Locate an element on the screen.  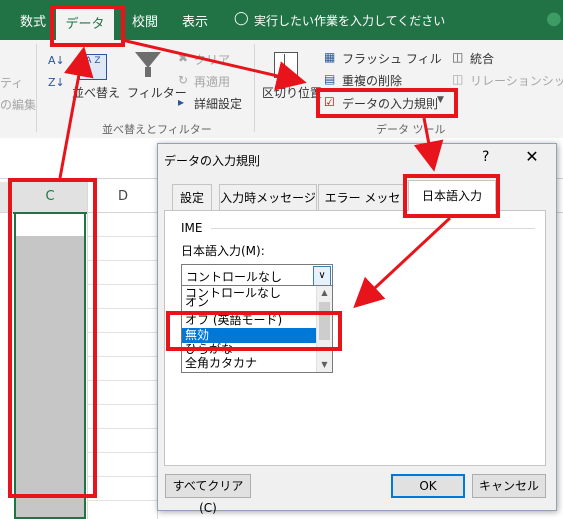
tab-review: 校閲 is located at coordinates (145, 20).